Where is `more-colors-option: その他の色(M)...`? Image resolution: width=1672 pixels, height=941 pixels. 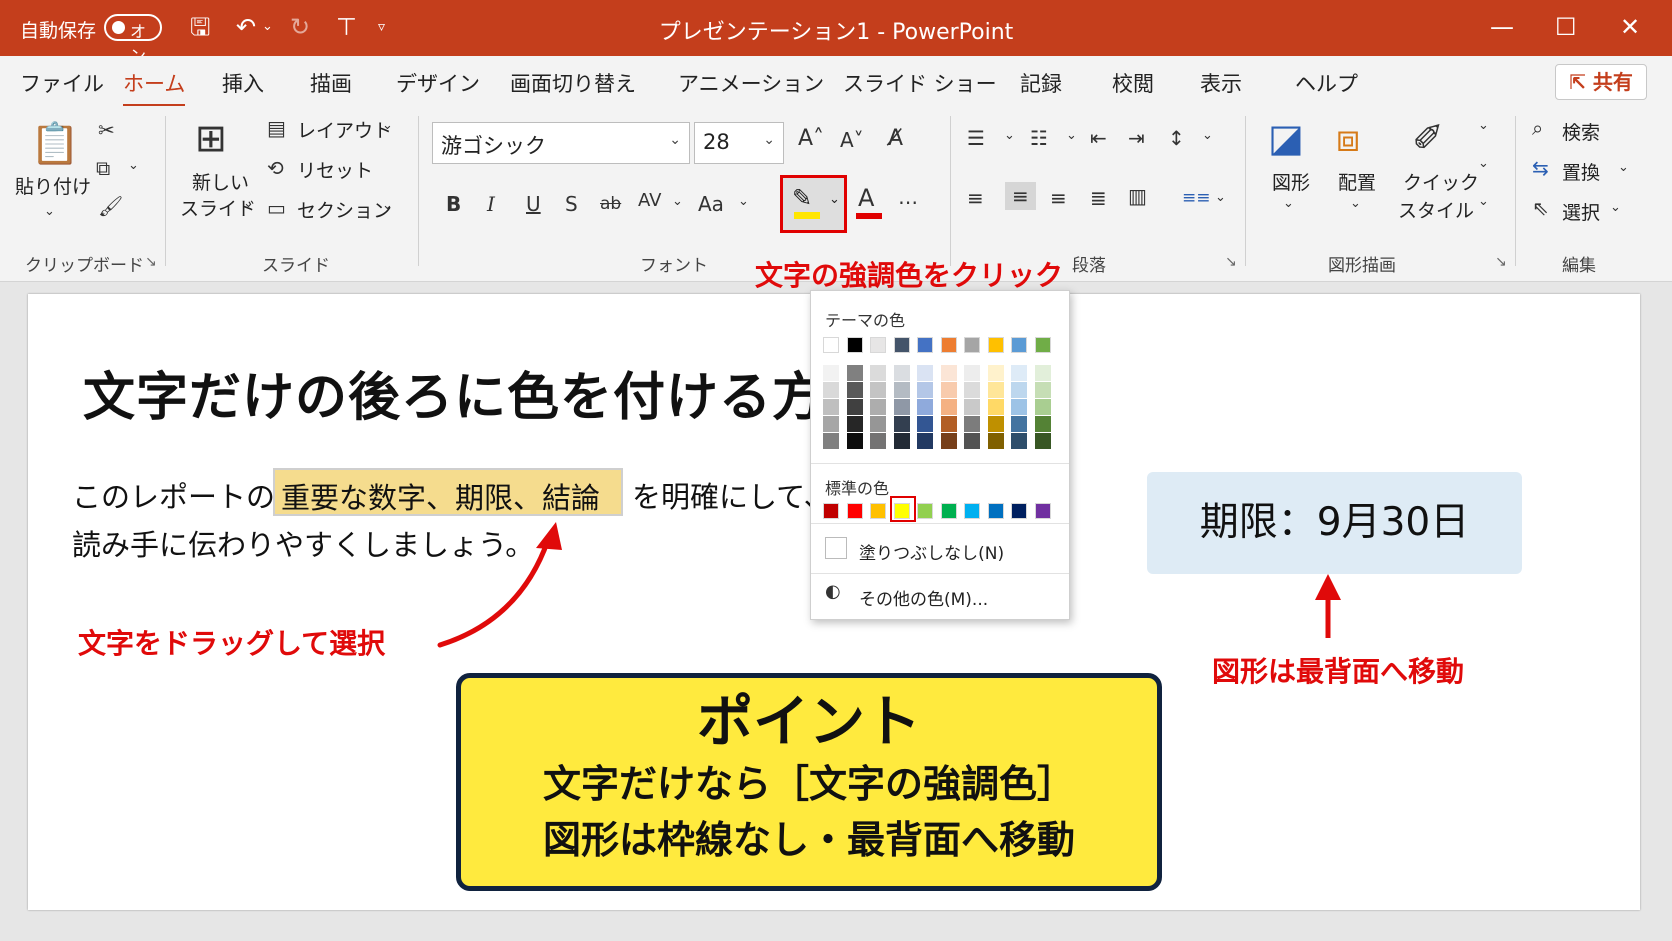
more-colors-option: その他の色(M)... is located at coordinates (923, 597).